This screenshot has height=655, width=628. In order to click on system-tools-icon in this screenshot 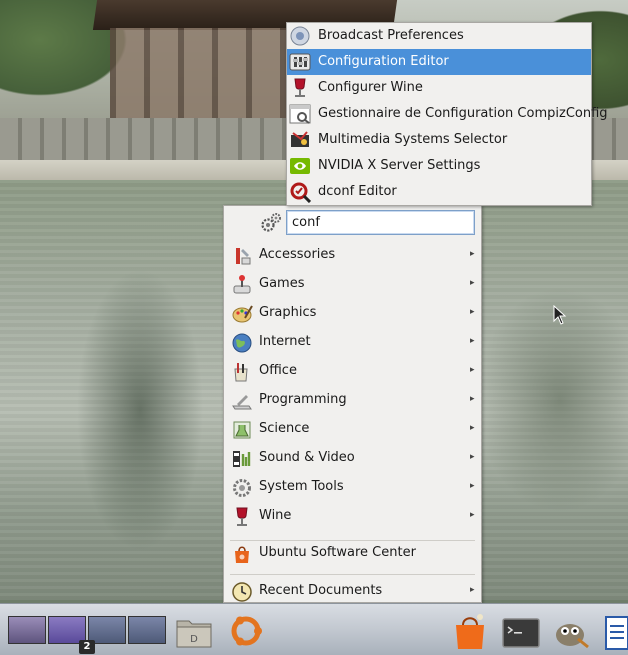, I will do `click(242, 488)`.